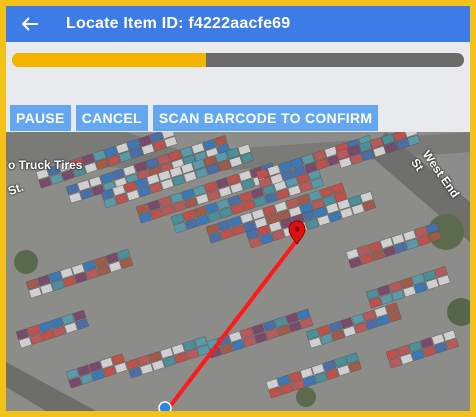  I want to click on page-title: Locate Item ID: f4222aacfe69, so click(178, 23).